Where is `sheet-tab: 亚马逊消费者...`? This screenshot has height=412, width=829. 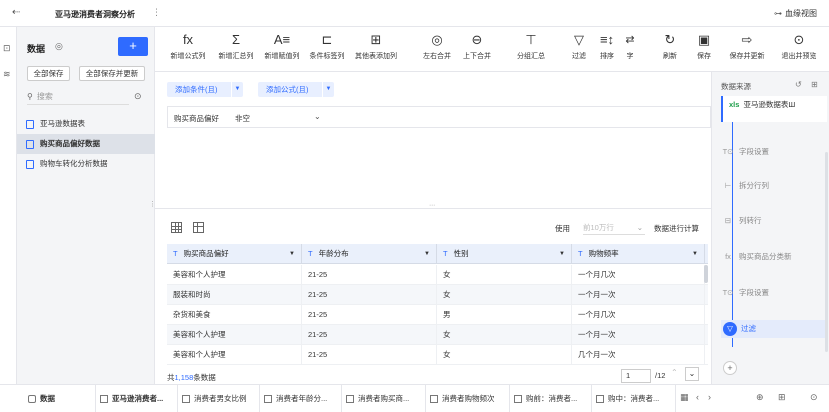 sheet-tab: 亚马逊消费者... is located at coordinates (137, 398).